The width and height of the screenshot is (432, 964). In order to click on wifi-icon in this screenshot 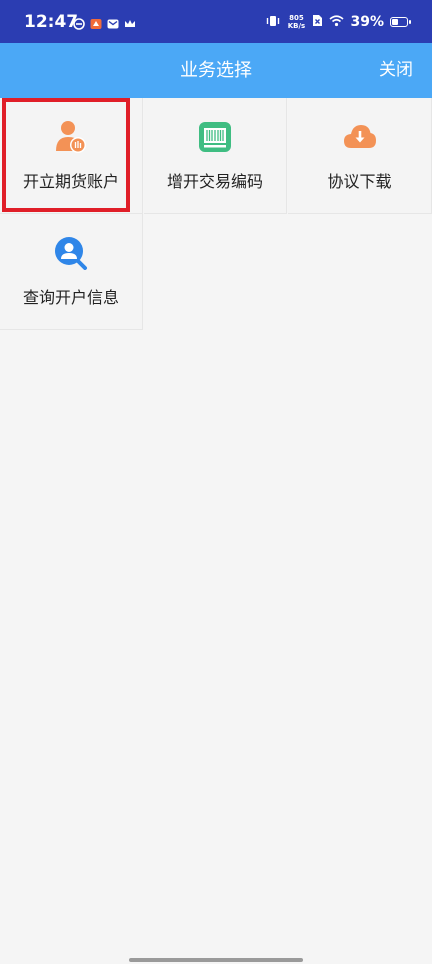, I will do `click(337, 21)`.